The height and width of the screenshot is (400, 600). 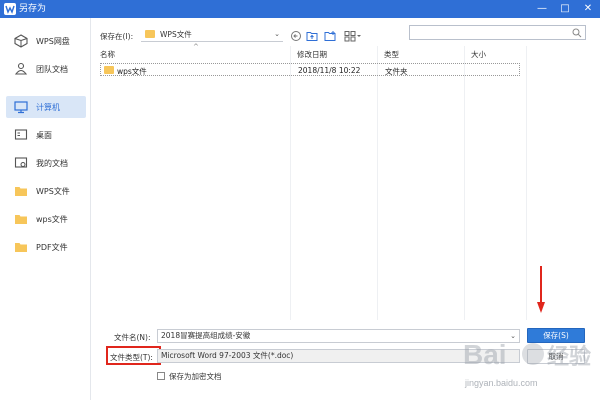 I want to click on list-right-border, so click(x=526, y=183).